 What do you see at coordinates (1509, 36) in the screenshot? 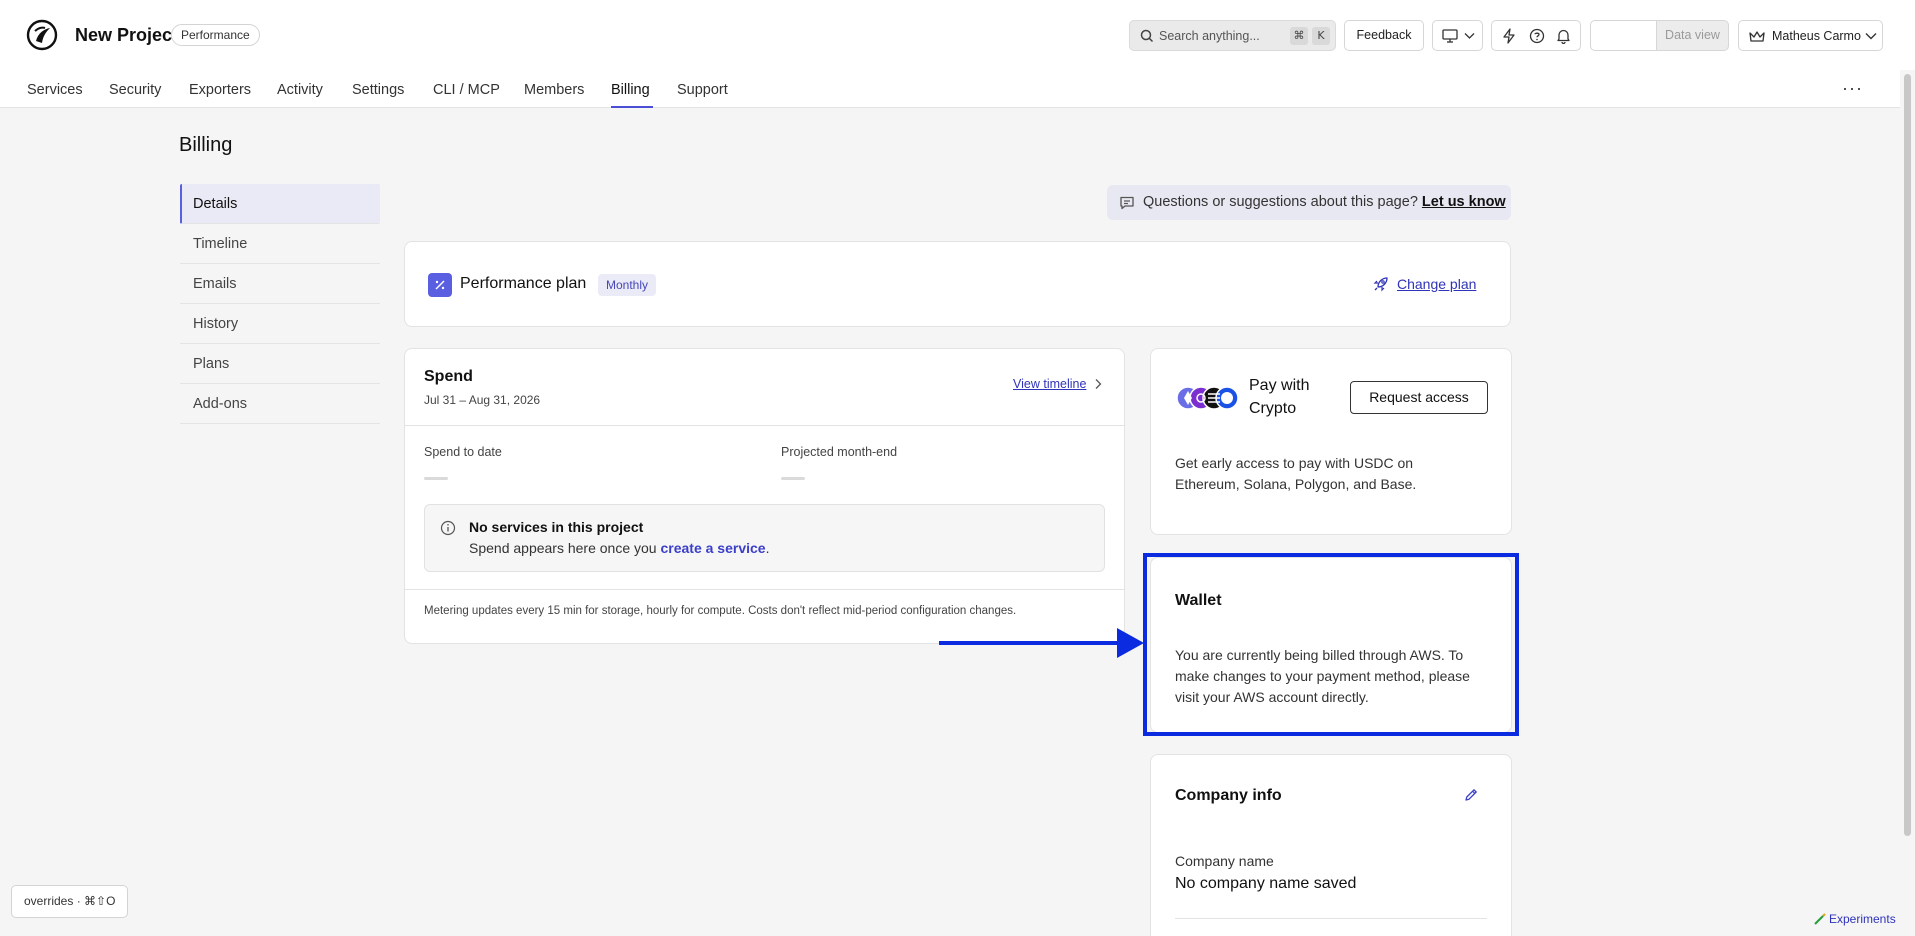
I see `lightning-icon` at bounding box center [1509, 36].